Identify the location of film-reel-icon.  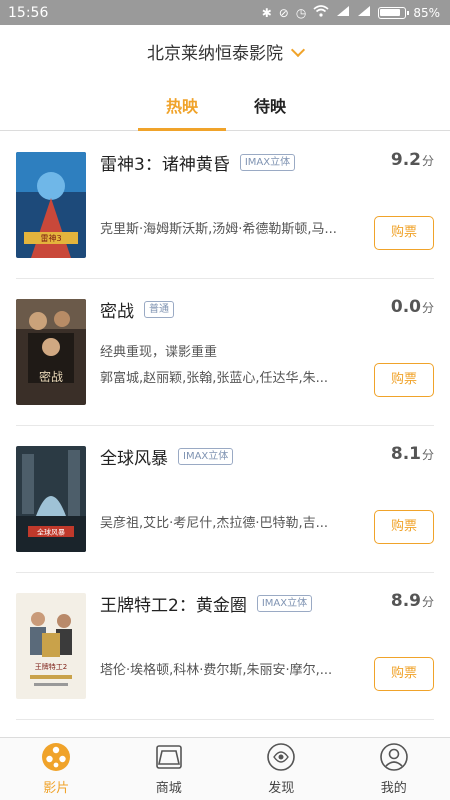
(56, 757).